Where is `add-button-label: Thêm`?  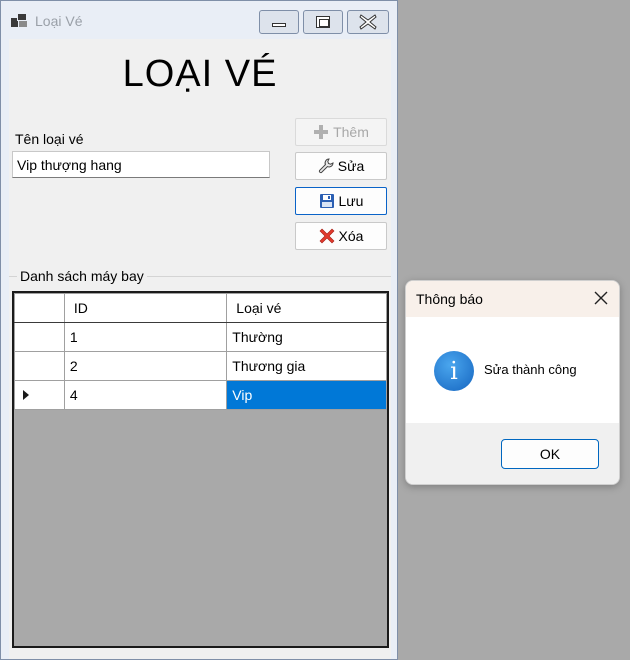 add-button-label: Thêm is located at coordinates (351, 132).